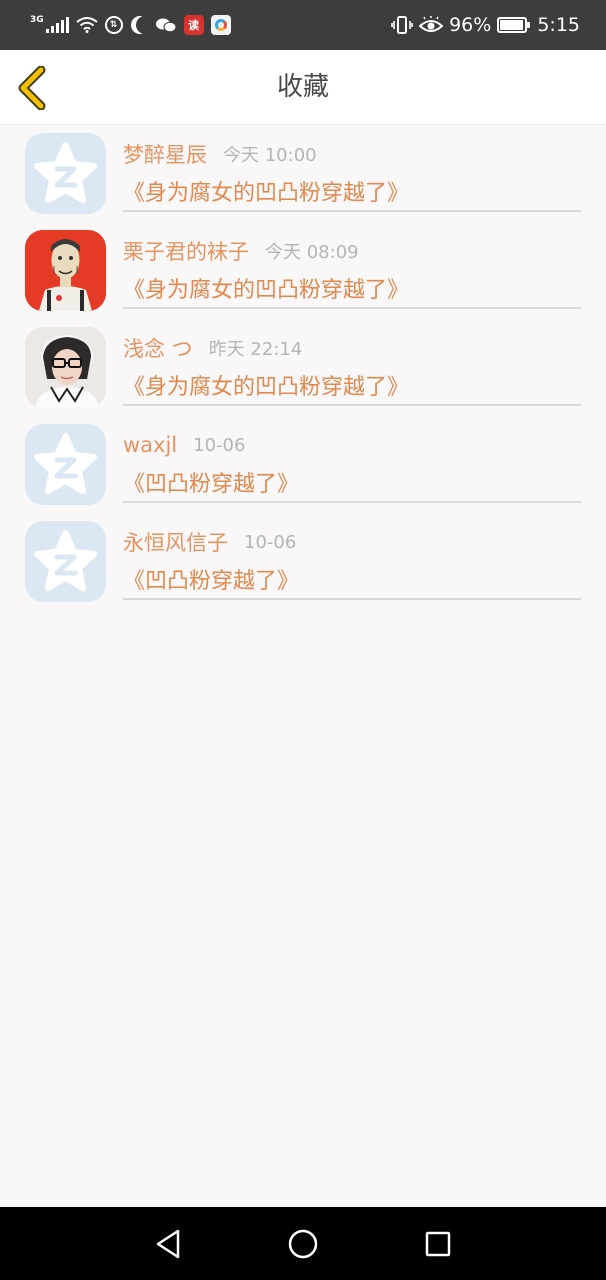 The width and height of the screenshot is (606, 1280). Describe the element at coordinates (470, 25) in the screenshot. I see `battery-percent: 96%` at that location.